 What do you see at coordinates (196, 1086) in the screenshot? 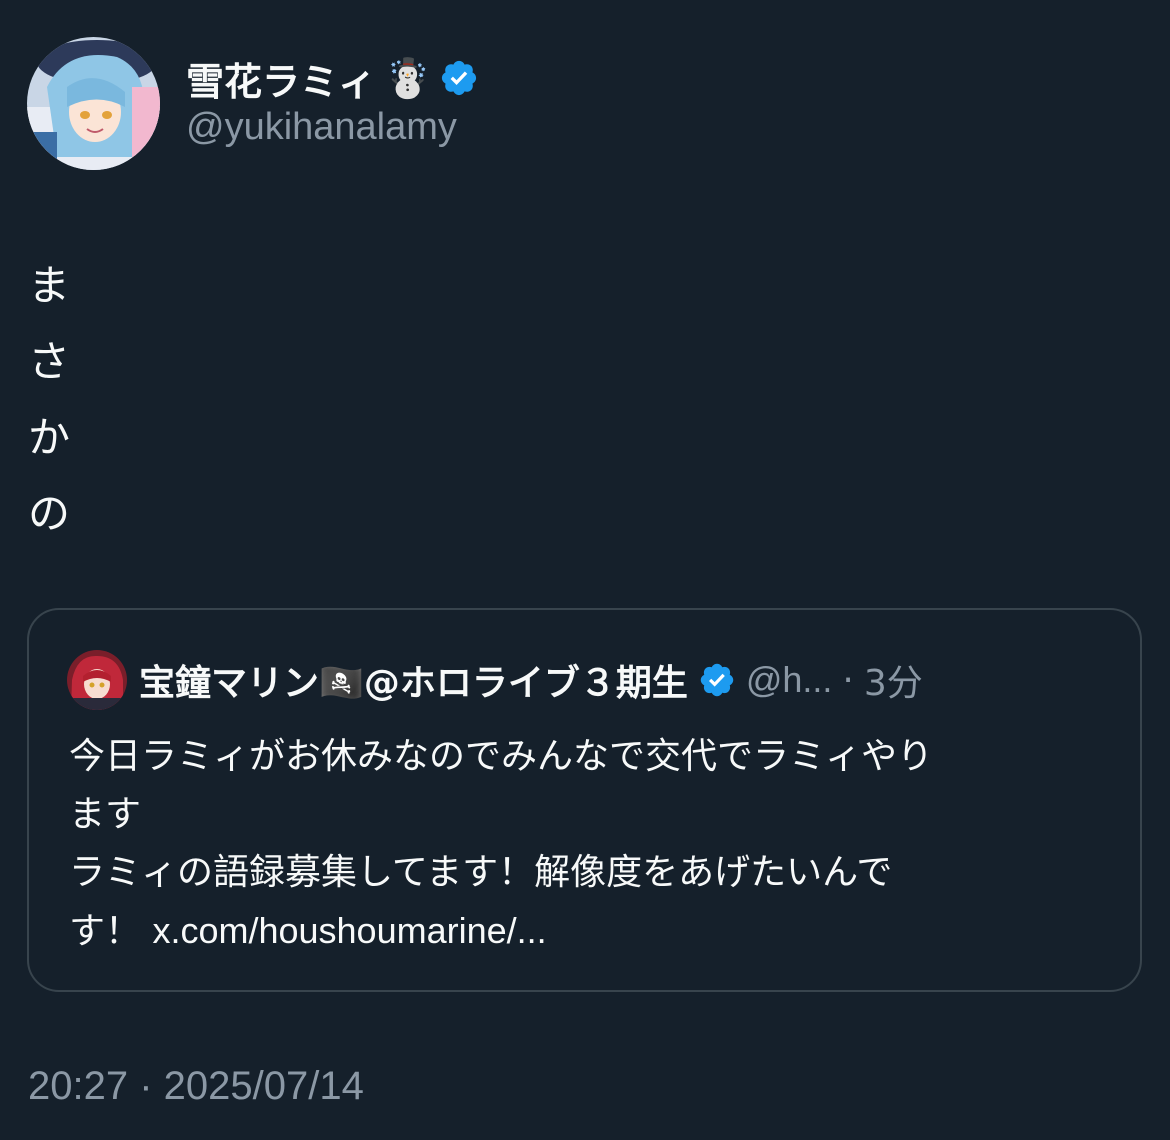
I see `tweet-timestamp: 20:27 · 2025/07/14` at bounding box center [196, 1086].